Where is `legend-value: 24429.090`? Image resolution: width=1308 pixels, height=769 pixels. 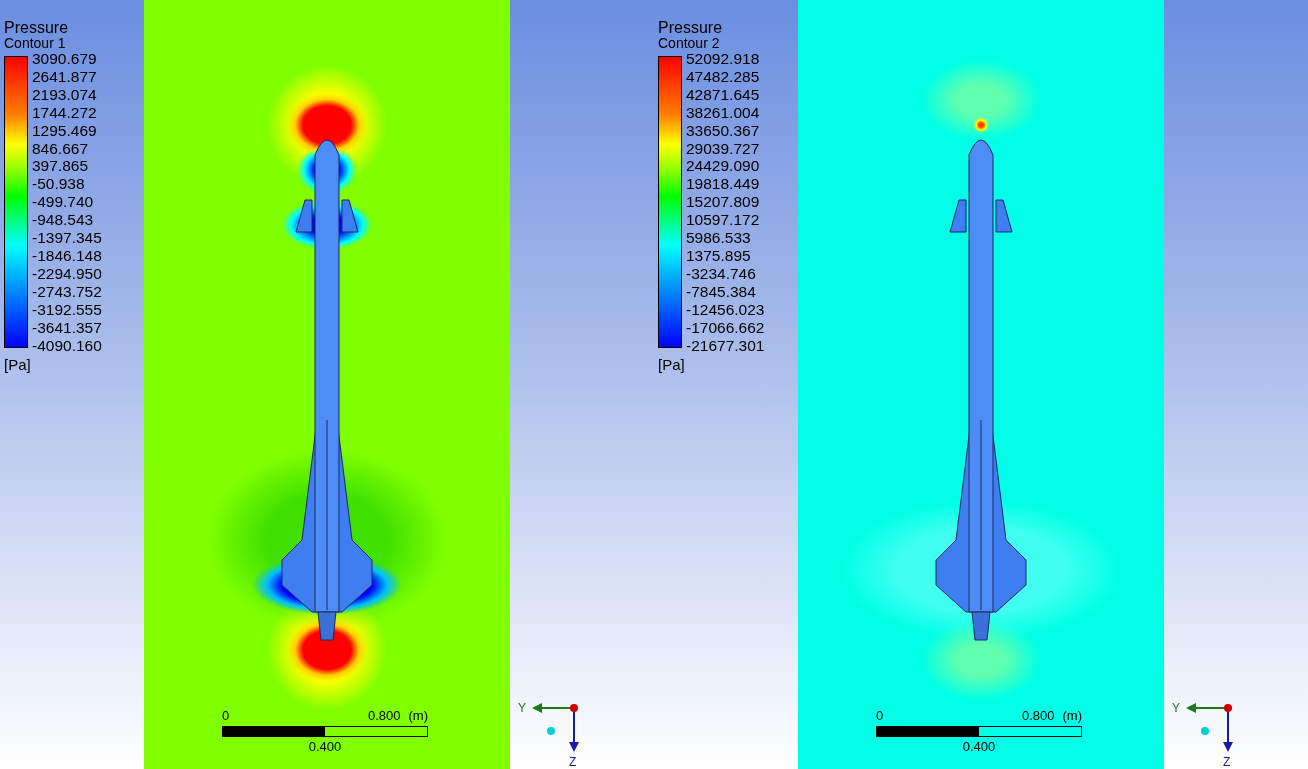
legend-value: 24429.090 is located at coordinates (723, 166).